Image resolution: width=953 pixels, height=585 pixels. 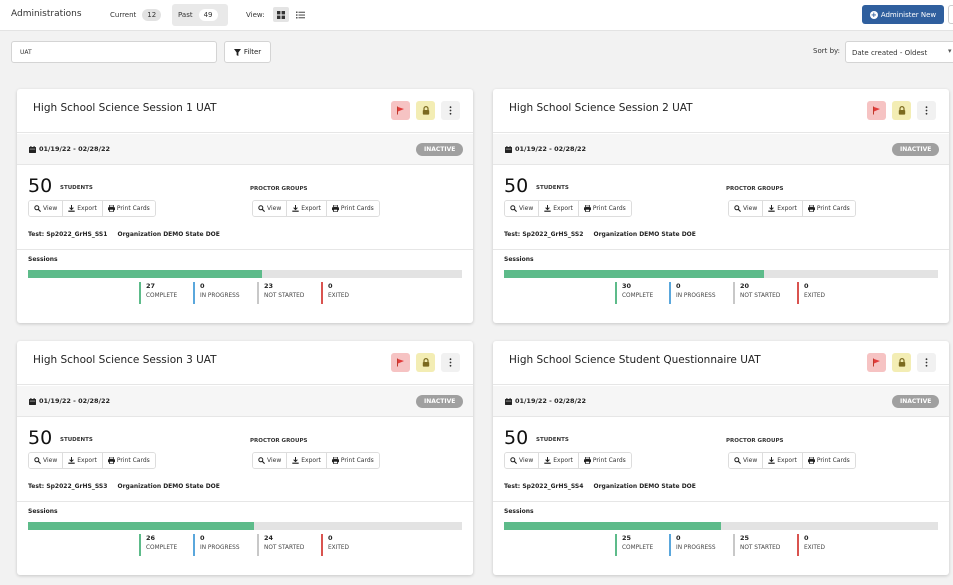 I want to click on students-actions: View Export Print Cards, so click(x=568, y=460).